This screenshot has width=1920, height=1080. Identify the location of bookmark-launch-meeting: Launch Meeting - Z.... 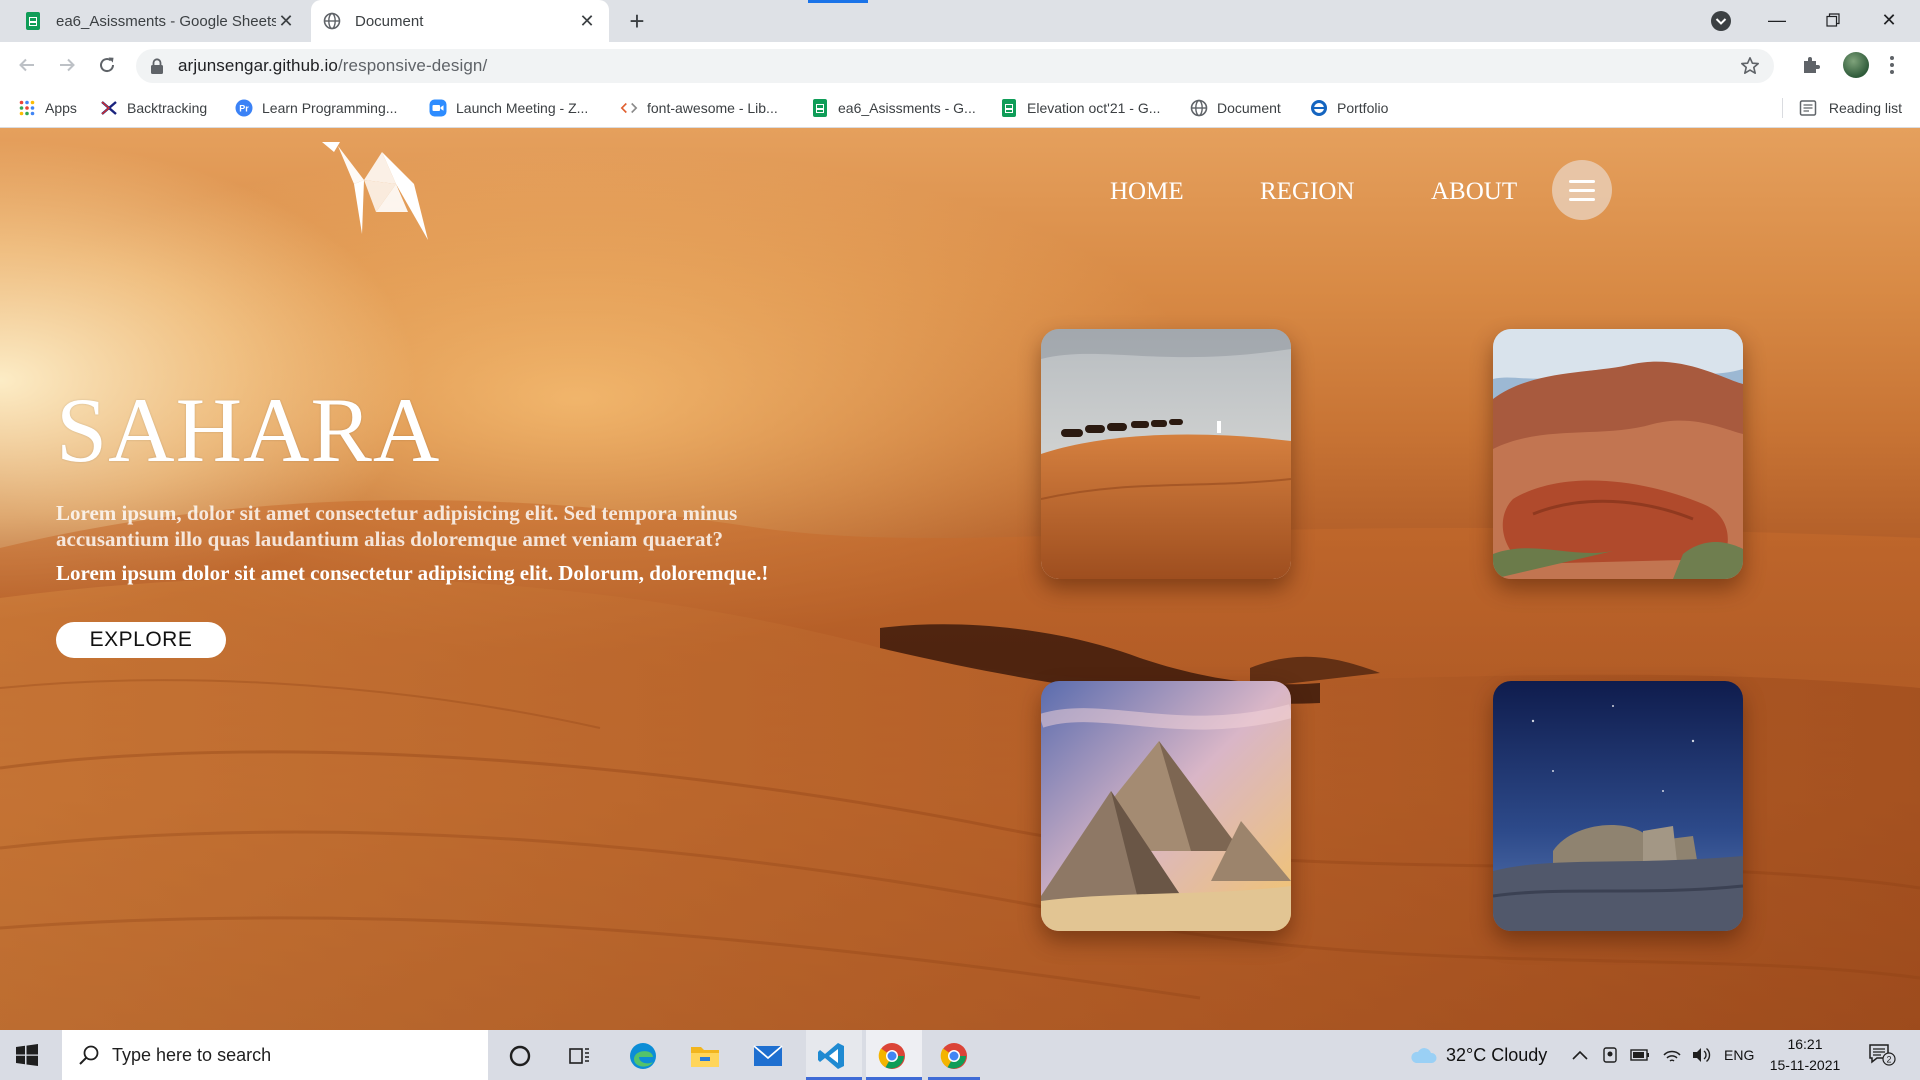
(508, 108).